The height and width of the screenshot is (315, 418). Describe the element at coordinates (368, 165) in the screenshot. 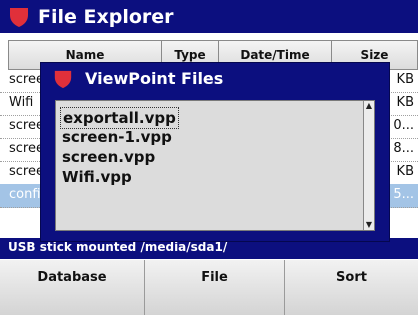

I see `list-scrollbar: ▲ ▼` at that location.